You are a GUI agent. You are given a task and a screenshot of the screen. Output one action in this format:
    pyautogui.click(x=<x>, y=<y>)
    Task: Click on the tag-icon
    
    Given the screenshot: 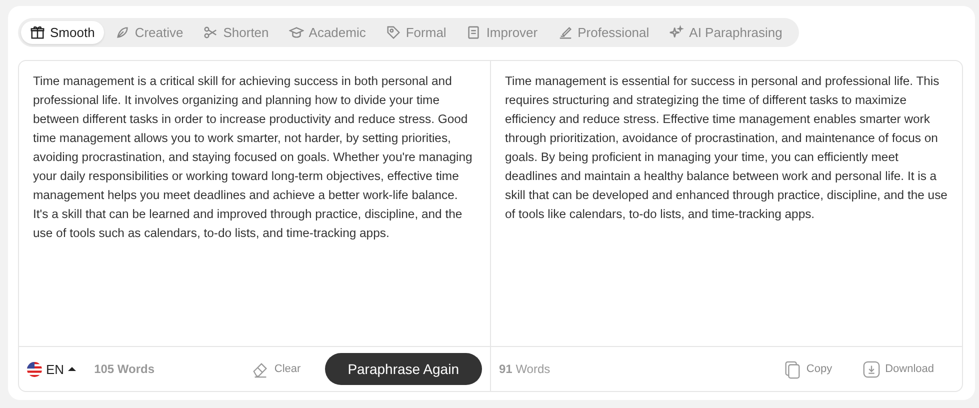 What is the action you would take?
    pyautogui.click(x=393, y=32)
    